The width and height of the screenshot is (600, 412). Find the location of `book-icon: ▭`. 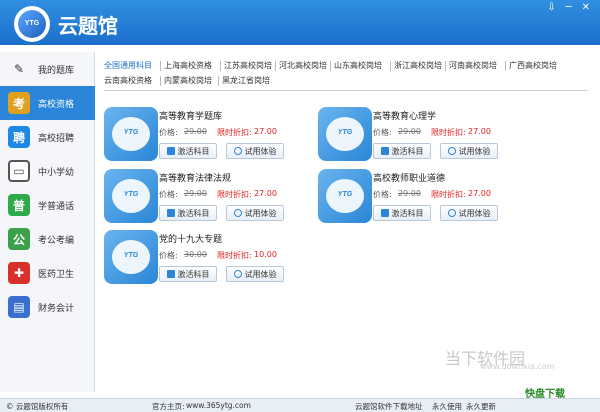

book-icon: ▭ is located at coordinates (19, 171).